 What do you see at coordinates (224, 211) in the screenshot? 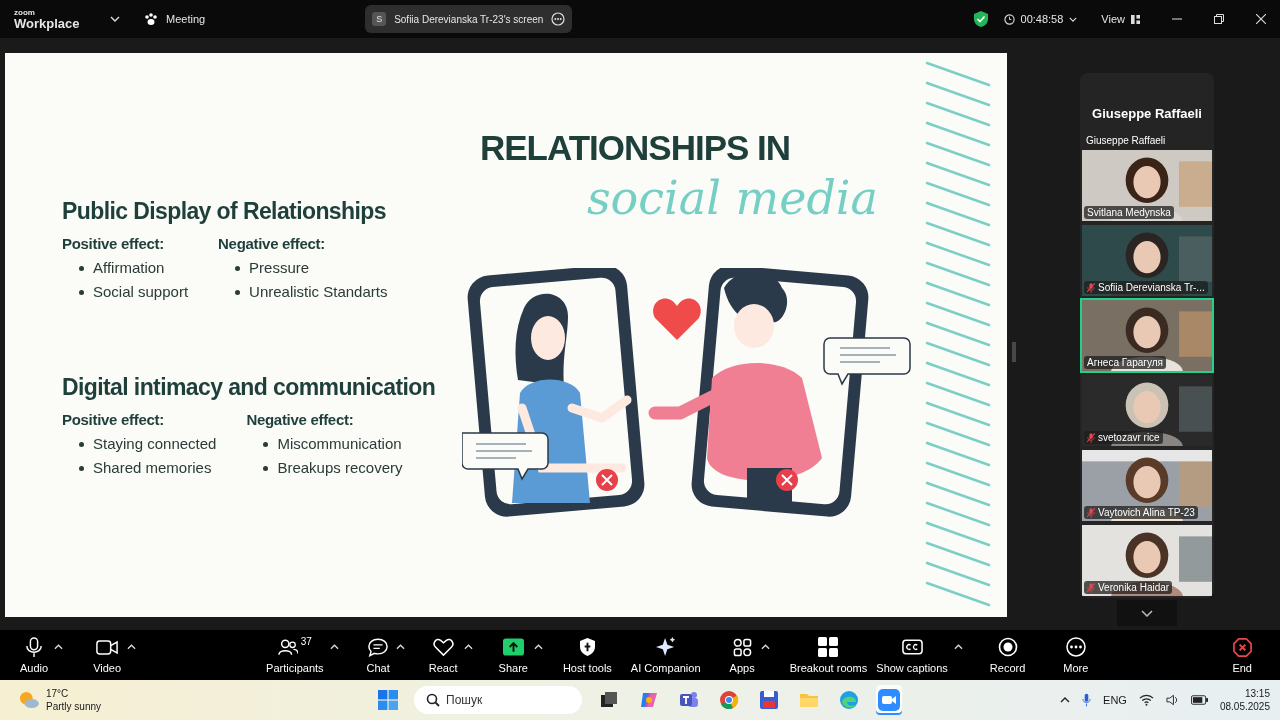
I see `slide-heading: Public Display of Relationships` at bounding box center [224, 211].